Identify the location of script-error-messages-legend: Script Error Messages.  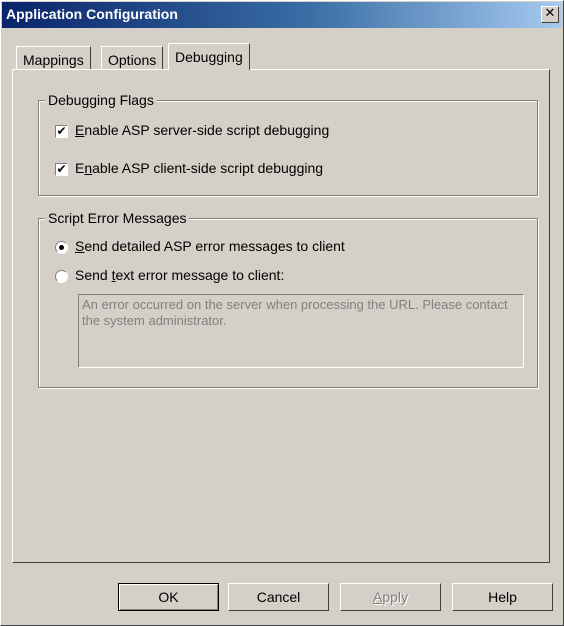
(117, 218).